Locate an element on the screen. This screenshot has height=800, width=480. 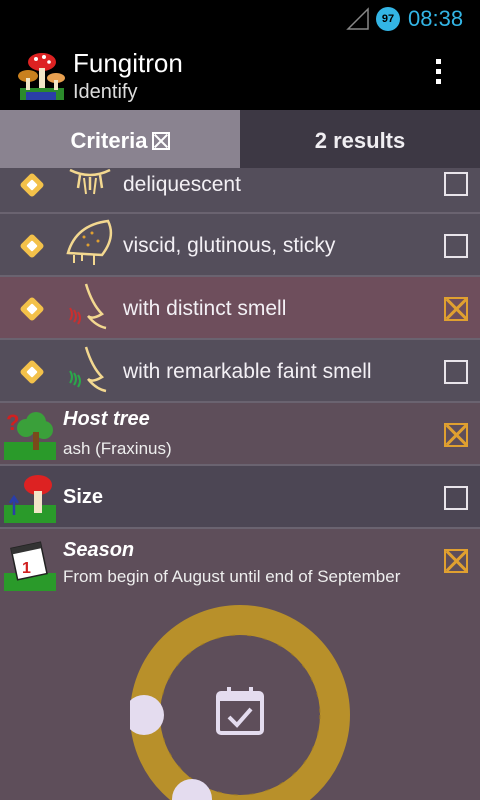
signal-icon is located at coordinates (357, 18).